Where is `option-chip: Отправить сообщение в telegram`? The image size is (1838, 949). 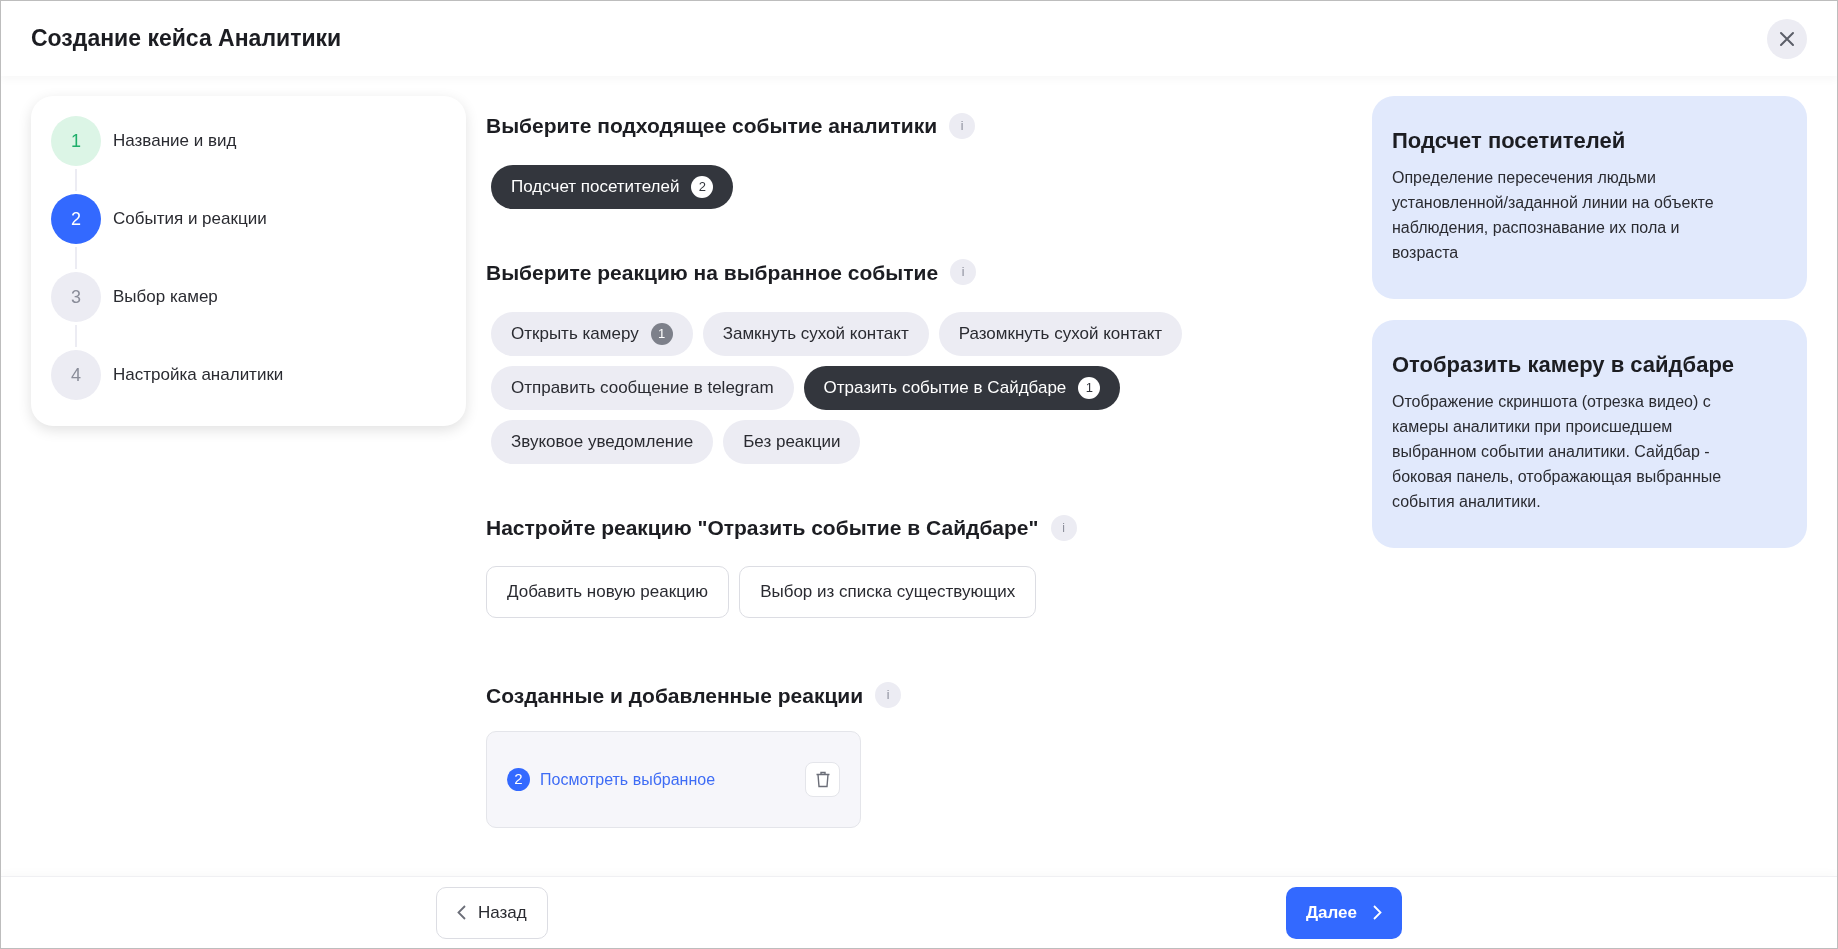
option-chip: Отправить сообщение в telegram is located at coordinates (642, 388).